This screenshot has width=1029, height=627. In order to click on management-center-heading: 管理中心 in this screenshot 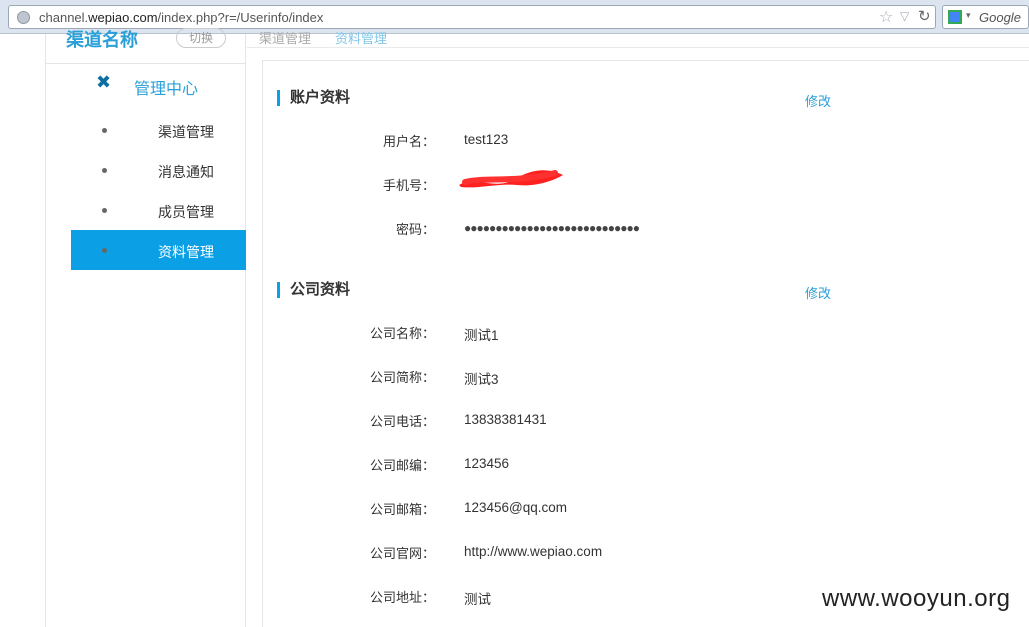, I will do `click(166, 87)`.